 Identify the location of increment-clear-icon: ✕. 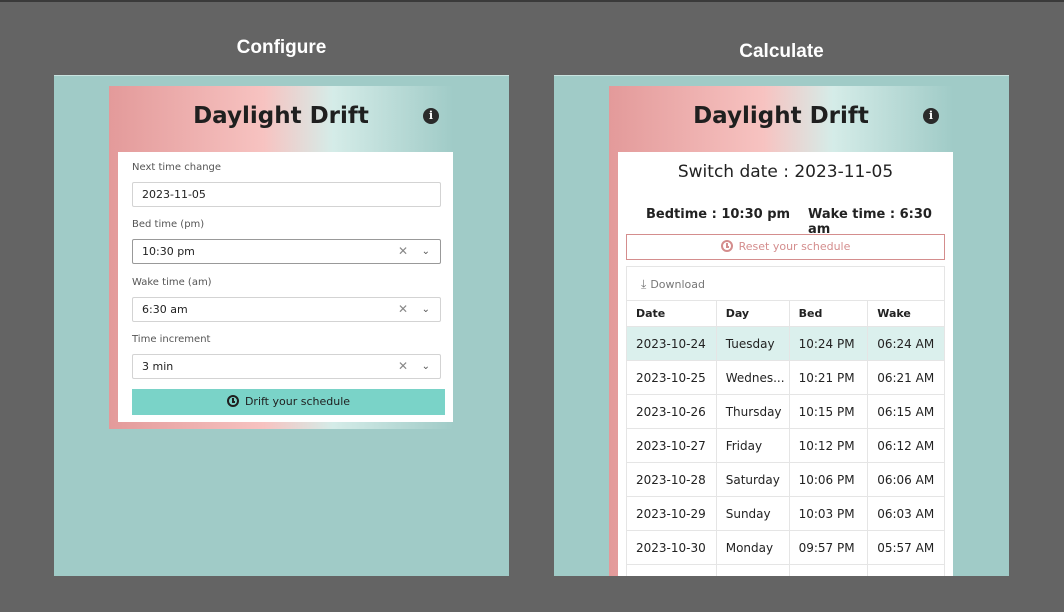
(403, 366).